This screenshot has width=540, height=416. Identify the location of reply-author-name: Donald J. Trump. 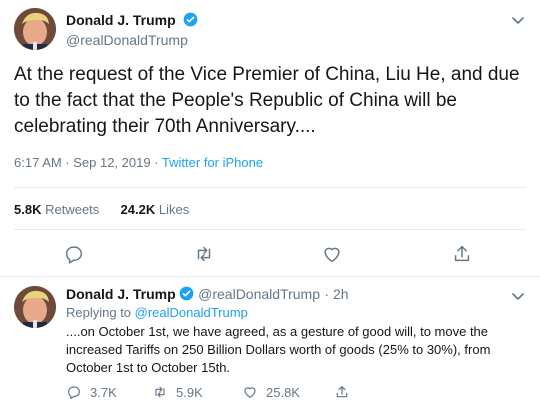
(121, 294).